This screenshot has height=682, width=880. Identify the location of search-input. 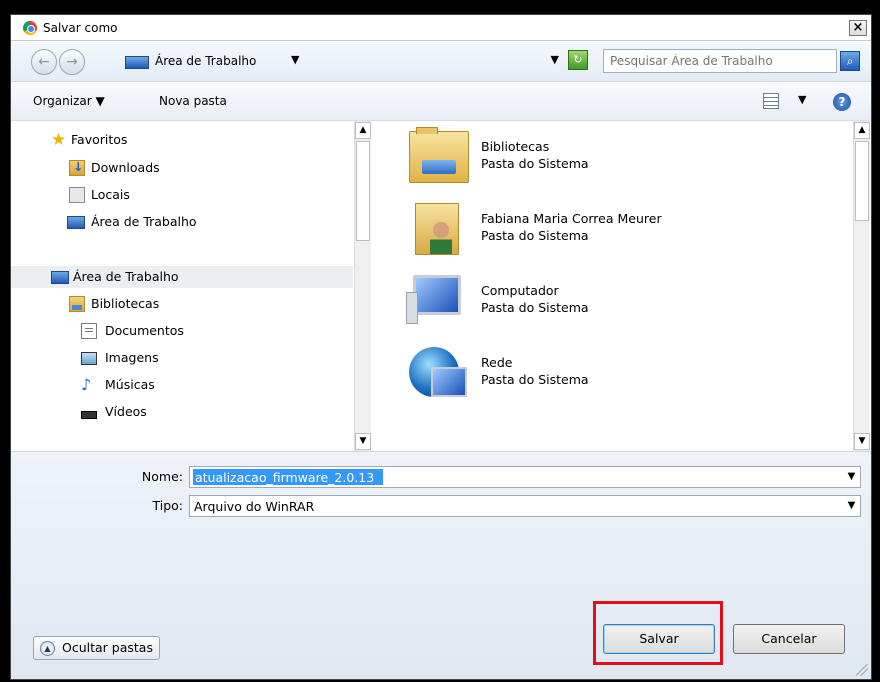
(720, 61).